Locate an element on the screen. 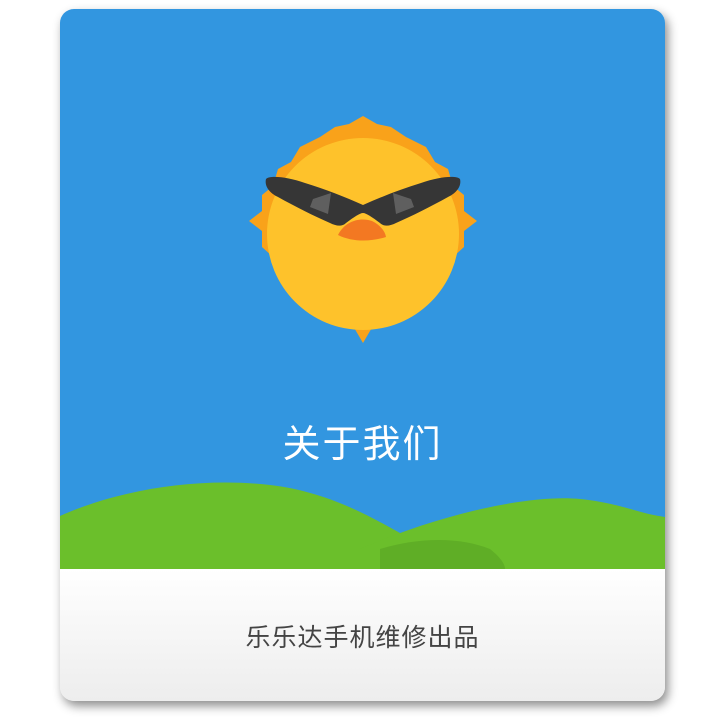 Image resolution: width=726 pixels, height=726 pixels. credit-text: 乐乐达手机维修出品 is located at coordinates (362, 637).